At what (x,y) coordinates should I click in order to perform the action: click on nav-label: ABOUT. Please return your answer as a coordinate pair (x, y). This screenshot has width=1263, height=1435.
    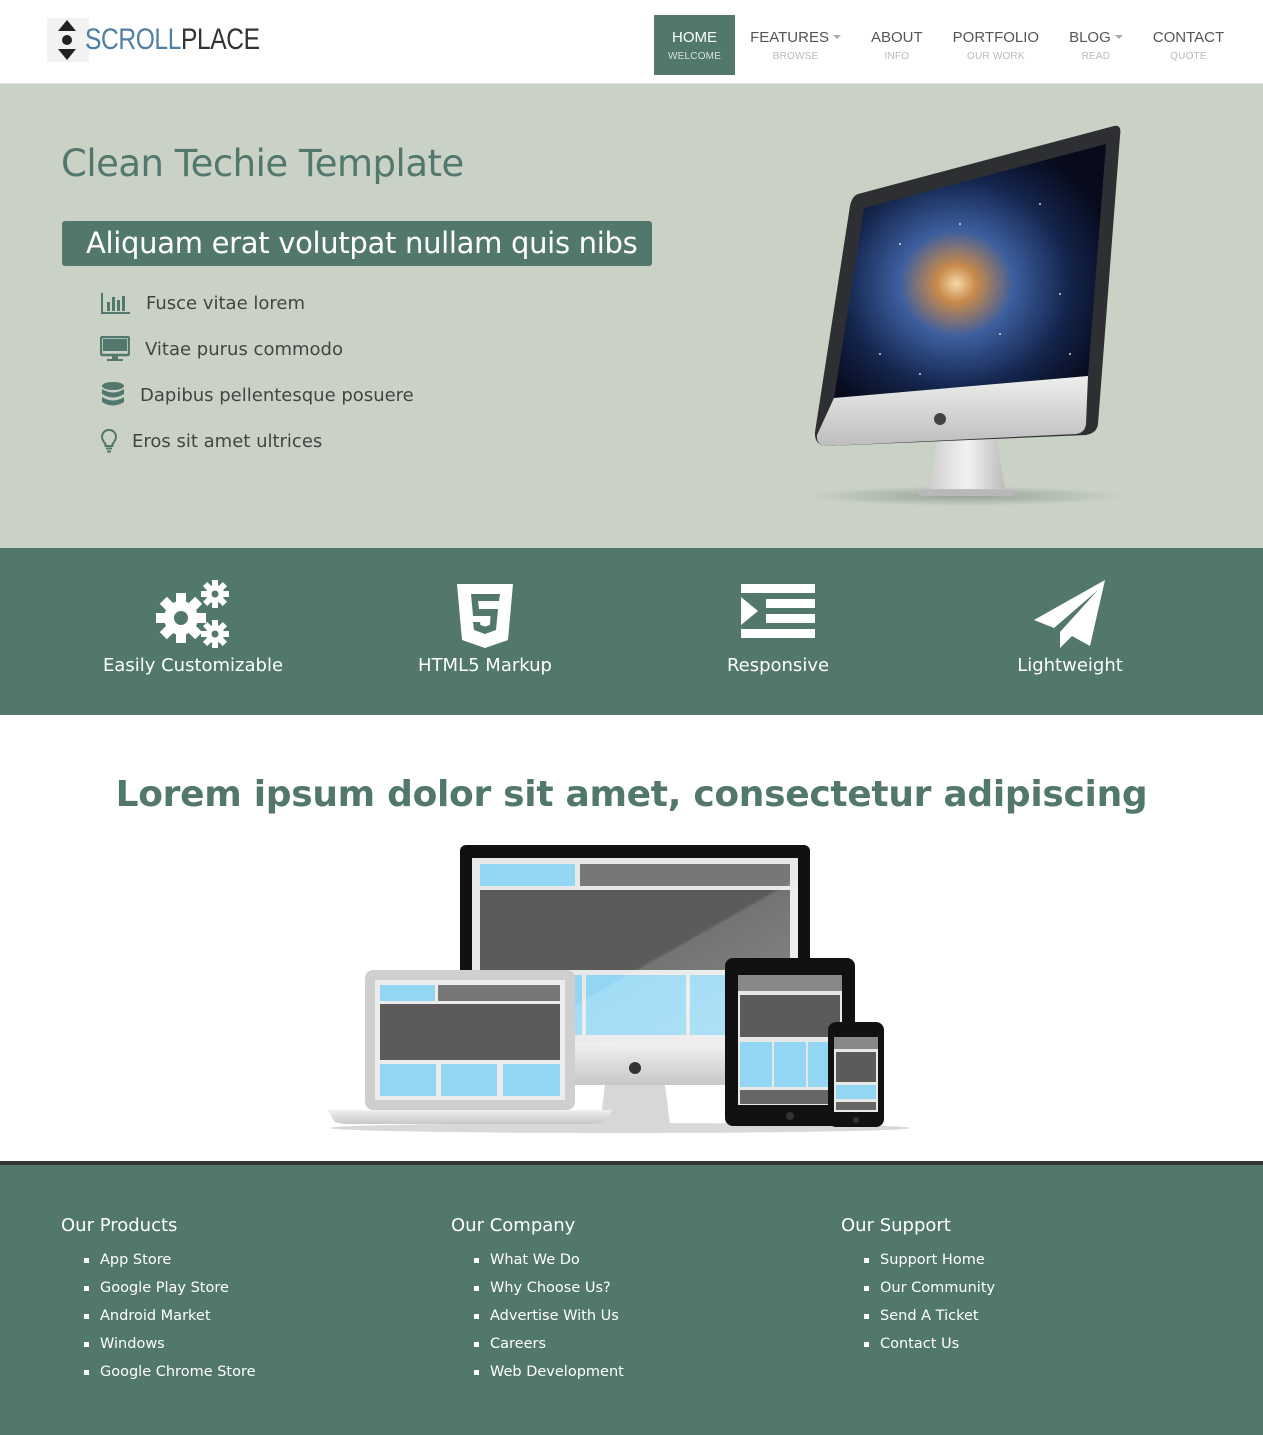
    Looking at the image, I should click on (896, 37).